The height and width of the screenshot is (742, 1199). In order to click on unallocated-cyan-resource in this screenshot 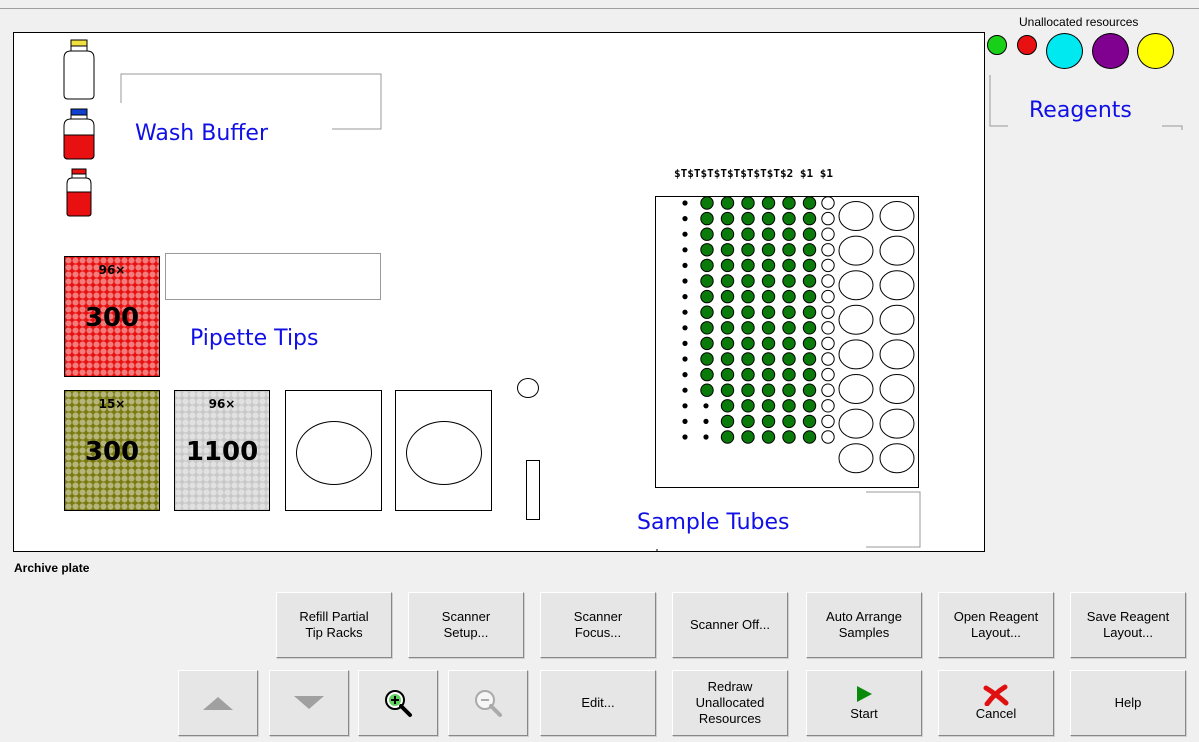, I will do `click(1064, 51)`.